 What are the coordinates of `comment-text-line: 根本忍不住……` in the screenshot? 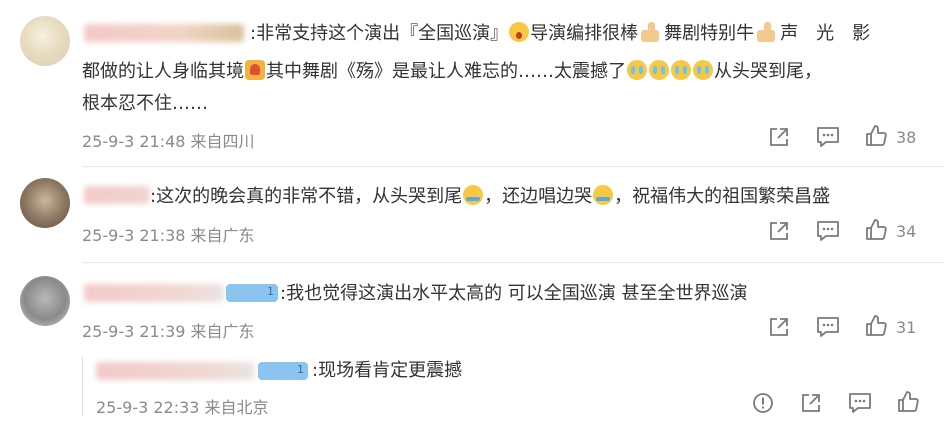 It's located at (145, 103).